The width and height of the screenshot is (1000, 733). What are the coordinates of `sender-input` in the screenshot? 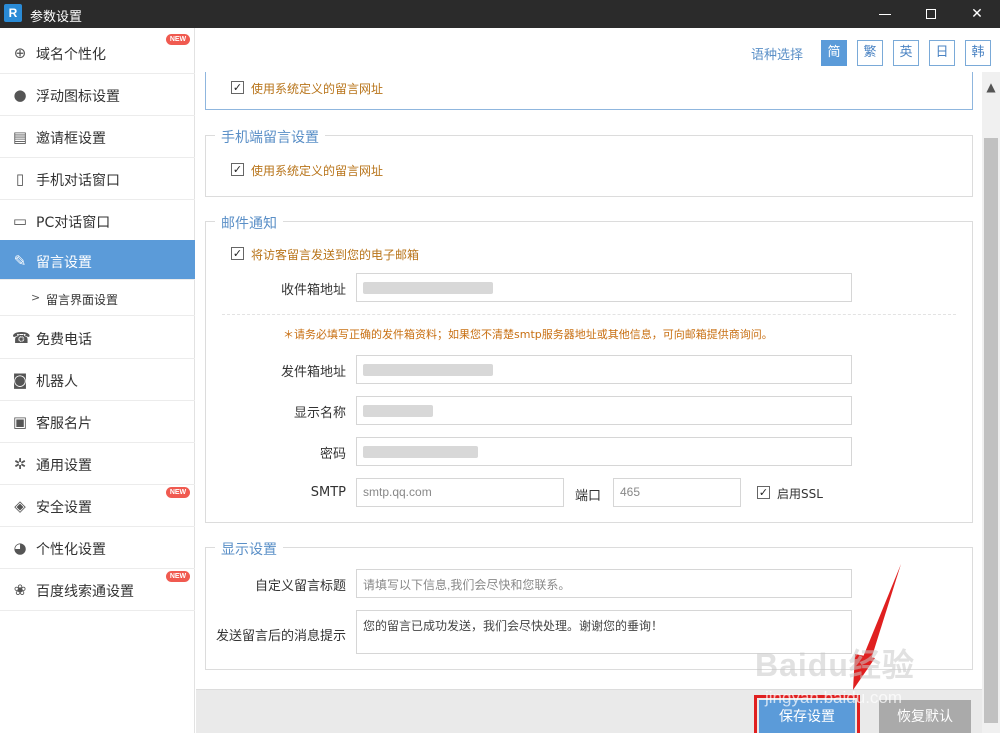 It's located at (604, 369).